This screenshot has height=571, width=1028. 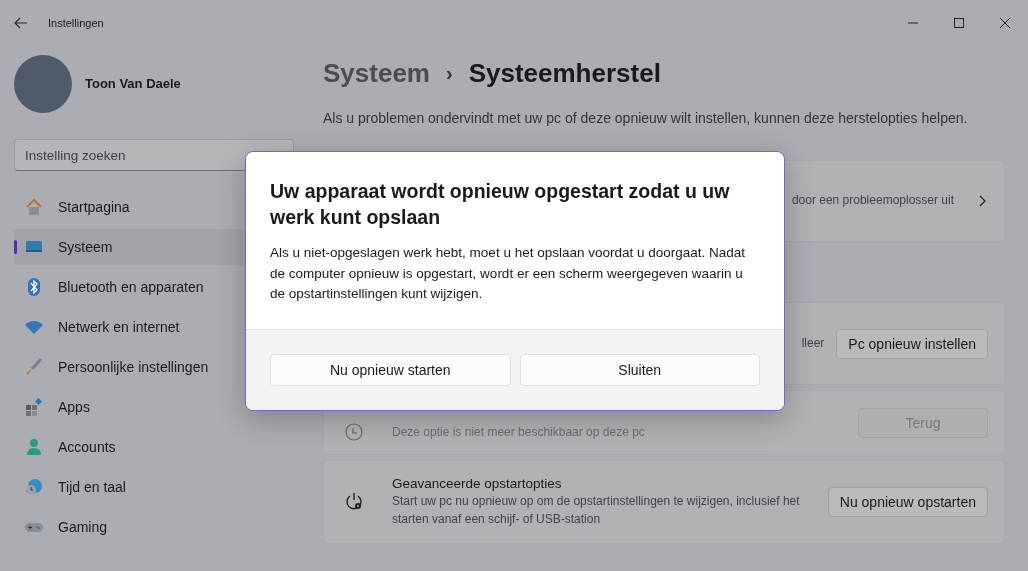 I want to click on home-icon, so click(x=34, y=207).